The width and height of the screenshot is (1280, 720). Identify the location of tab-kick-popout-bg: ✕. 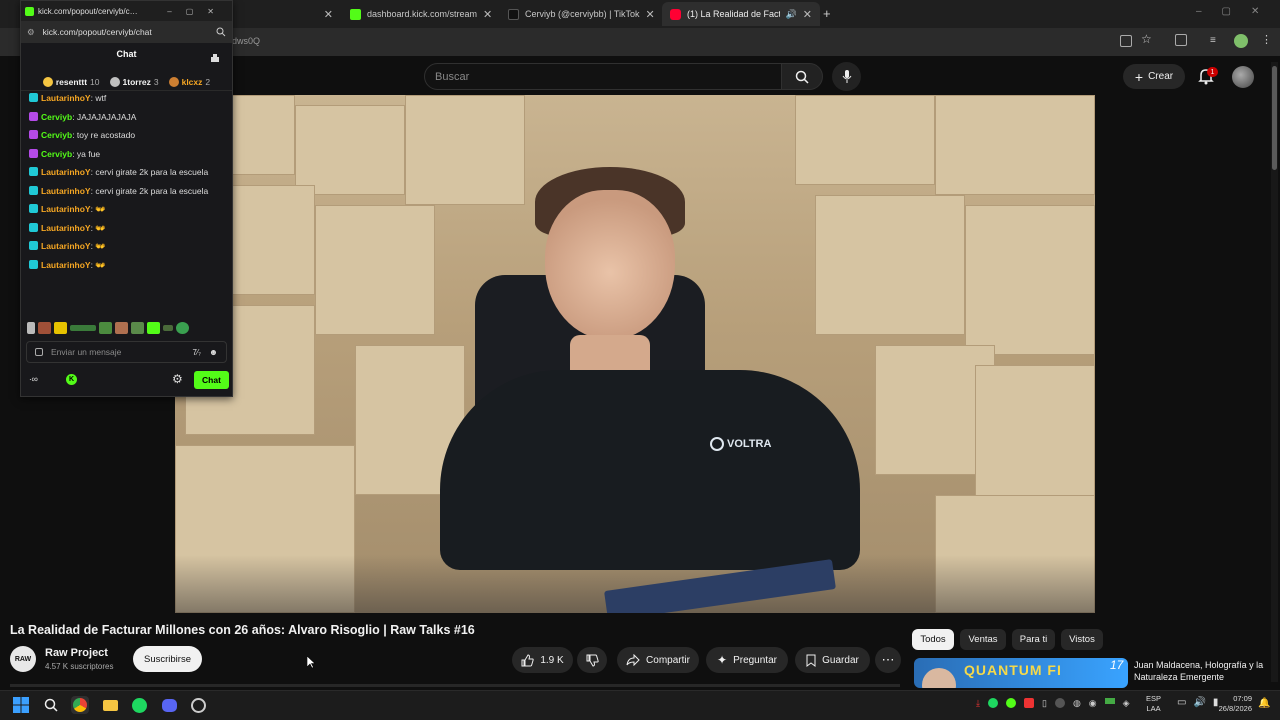
(288, 14).